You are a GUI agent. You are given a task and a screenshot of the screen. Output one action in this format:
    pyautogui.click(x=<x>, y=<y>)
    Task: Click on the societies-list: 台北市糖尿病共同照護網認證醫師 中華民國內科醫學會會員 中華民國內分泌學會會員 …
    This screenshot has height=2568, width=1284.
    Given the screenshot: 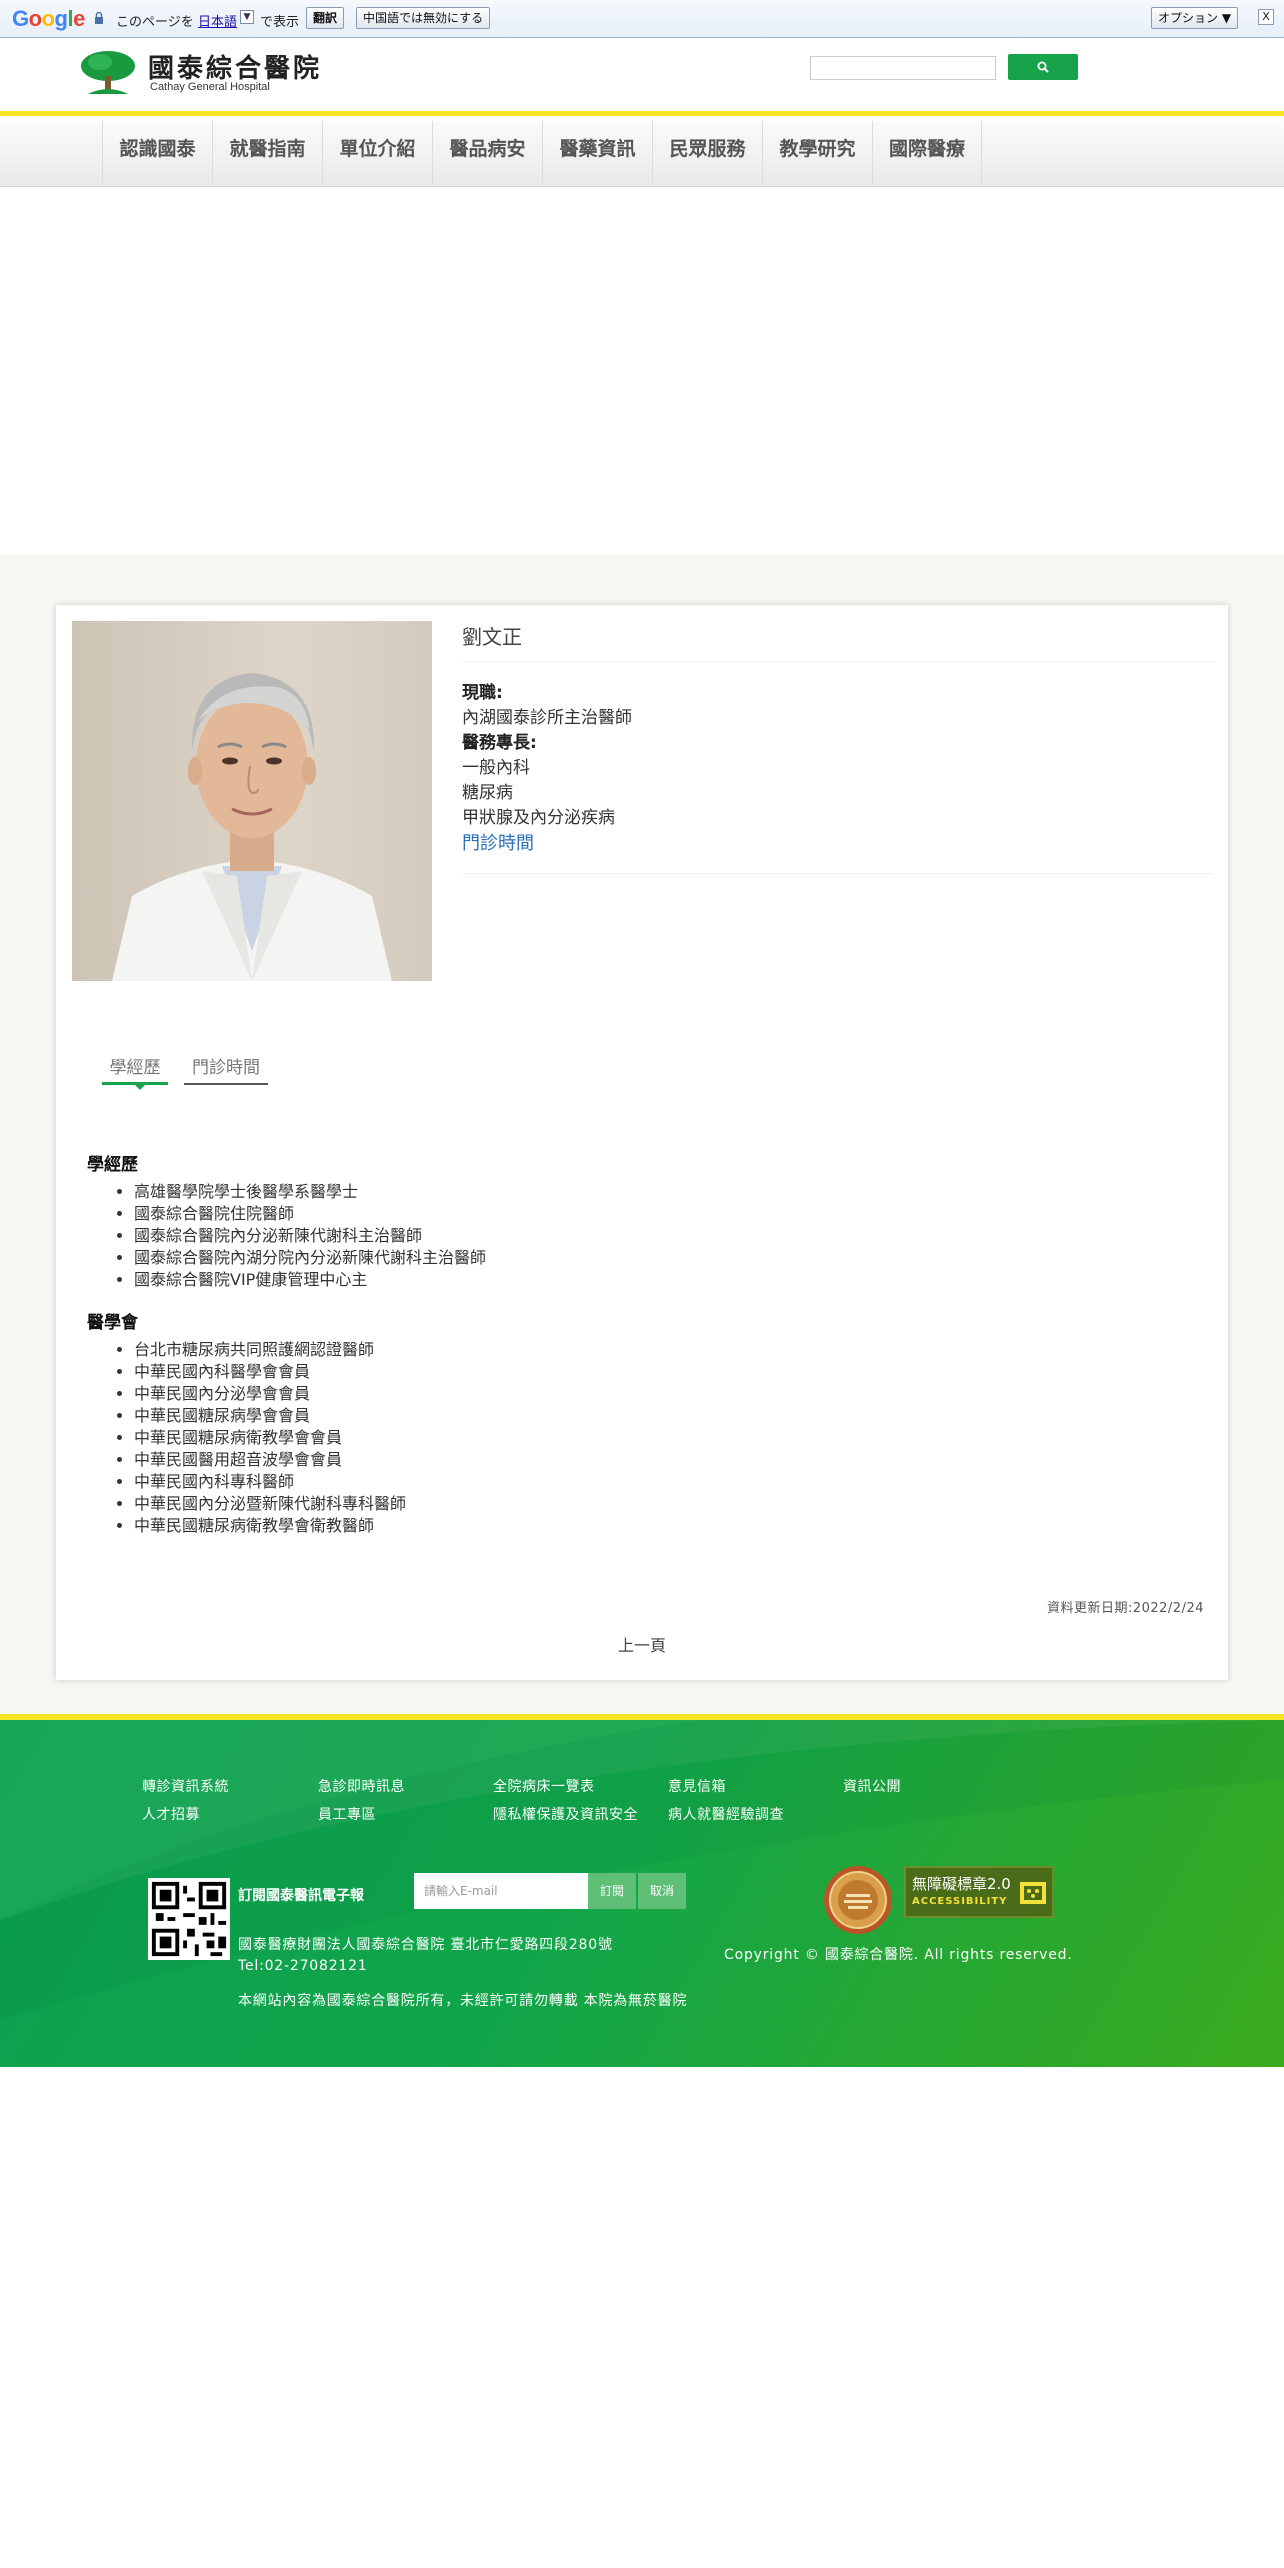 What is the action you would take?
    pyautogui.click(x=261, y=1438)
    